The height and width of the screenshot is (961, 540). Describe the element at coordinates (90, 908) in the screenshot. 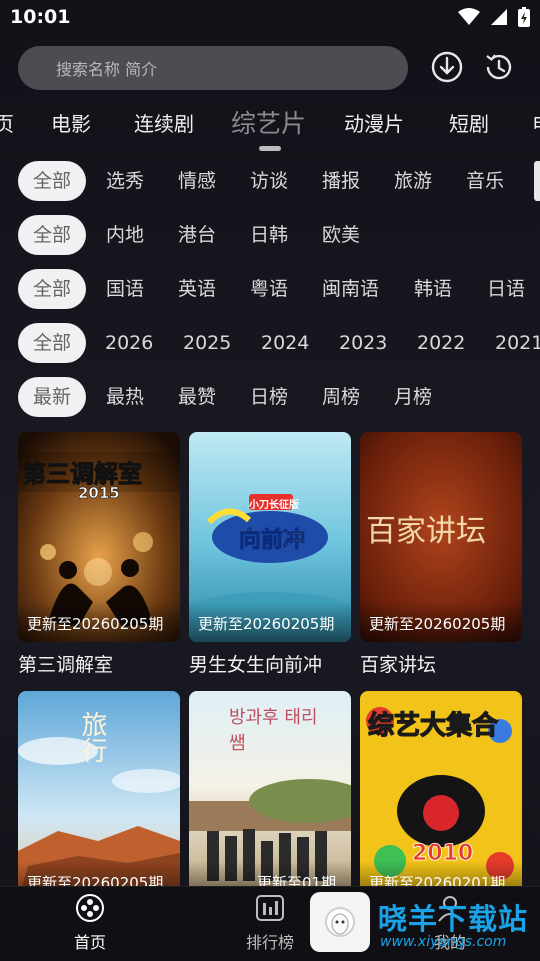

I see `gamepad-icon` at that location.